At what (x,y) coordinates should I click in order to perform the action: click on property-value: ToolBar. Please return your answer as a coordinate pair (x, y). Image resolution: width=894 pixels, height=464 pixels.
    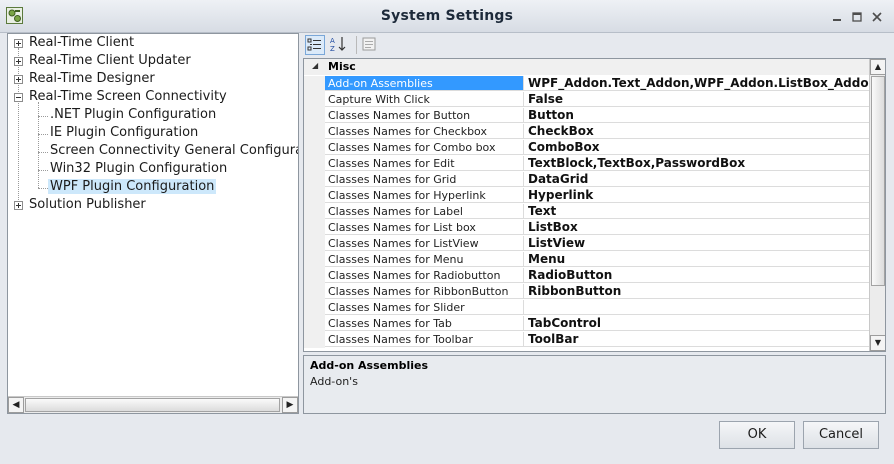
    Looking at the image, I should click on (696, 339).